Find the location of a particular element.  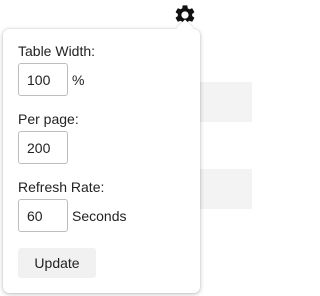

per-page-input is located at coordinates (43, 147).